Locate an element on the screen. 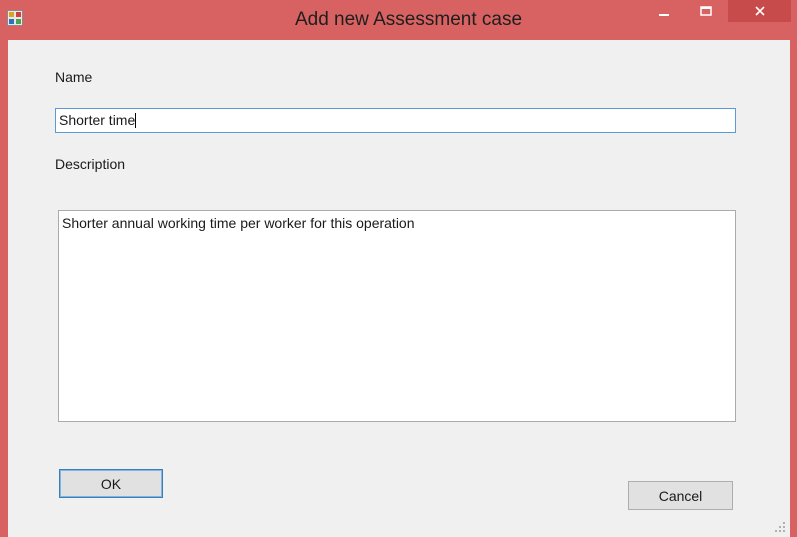 The image size is (797, 537). close-icon is located at coordinates (759, 11).